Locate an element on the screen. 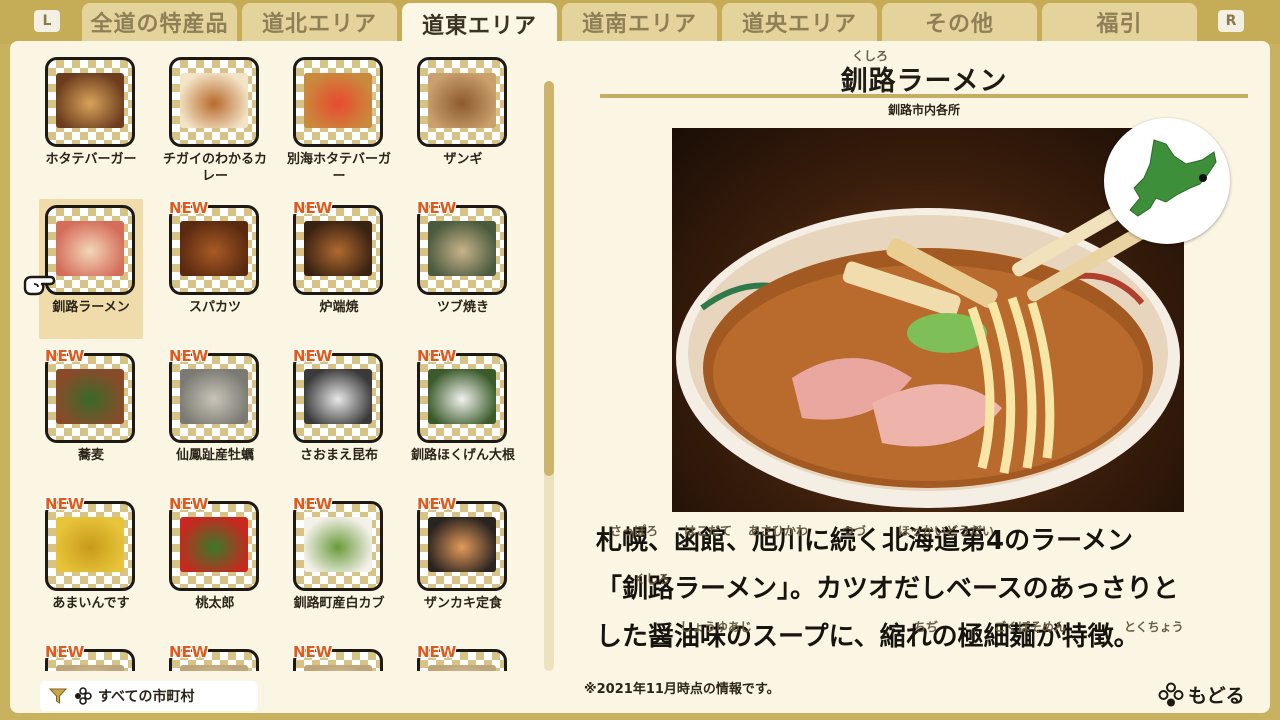 The height and width of the screenshot is (720, 1280). municipality-filter-button: すべての市町村 is located at coordinates (149, 696).